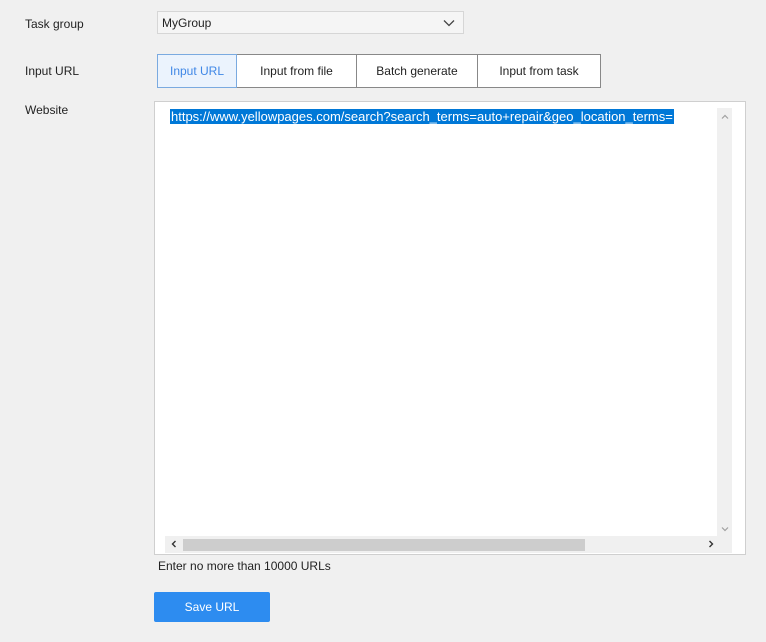 This screenshot has height=642, width=766. I want to click on chevron-down-icon, so click(449, 23).